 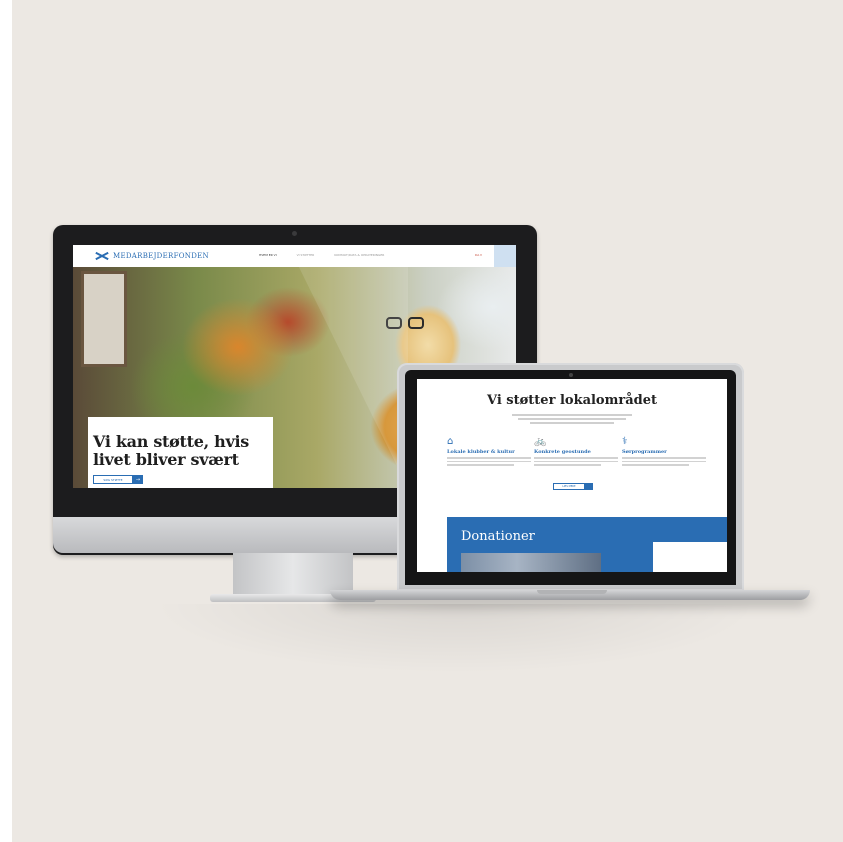 I want to click on donations-image, so click(x=531, y=562).